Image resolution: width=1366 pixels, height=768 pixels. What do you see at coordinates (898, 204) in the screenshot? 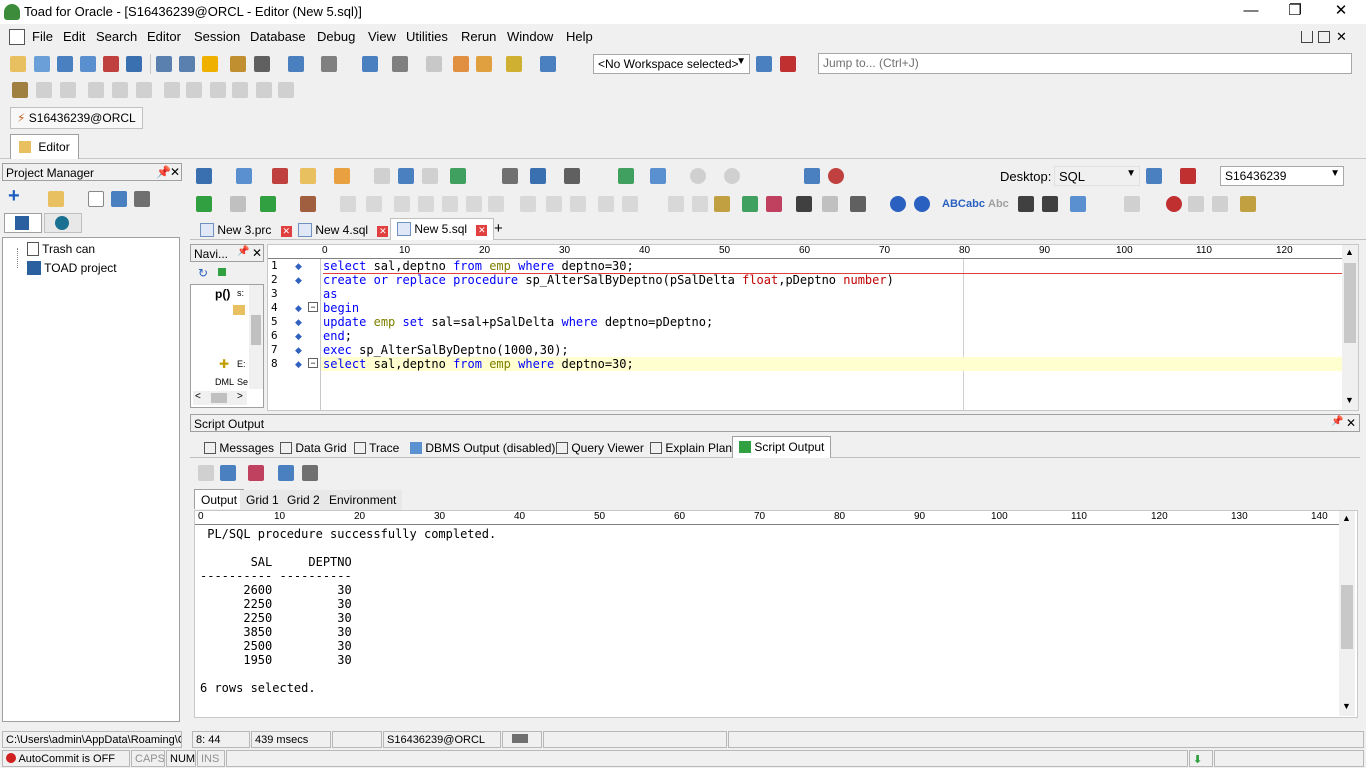
I see `undo-icon` at bounding box center [898, 204].